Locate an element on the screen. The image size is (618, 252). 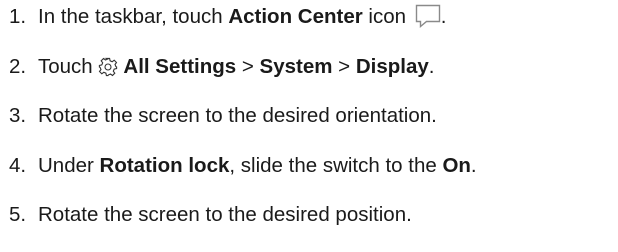
display-label: Display is located at coordinates (392, 66).